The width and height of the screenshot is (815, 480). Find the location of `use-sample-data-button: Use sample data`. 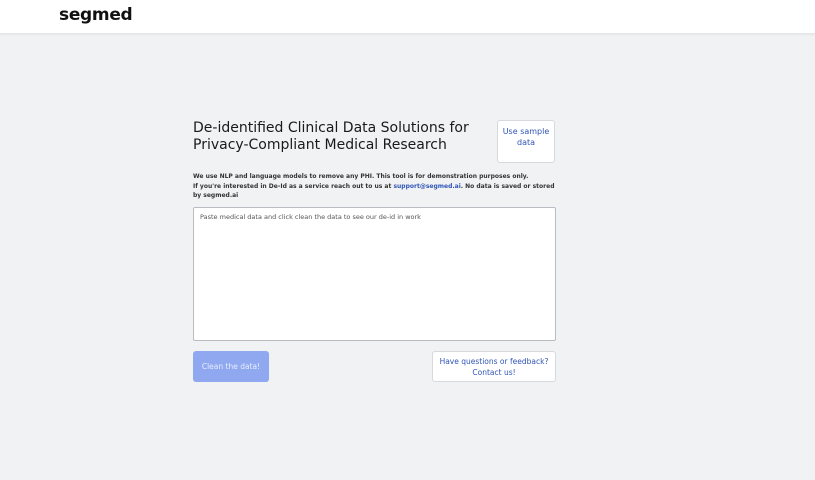

use-sample-data-button: Use sample data is located at coordinates (526, 141).